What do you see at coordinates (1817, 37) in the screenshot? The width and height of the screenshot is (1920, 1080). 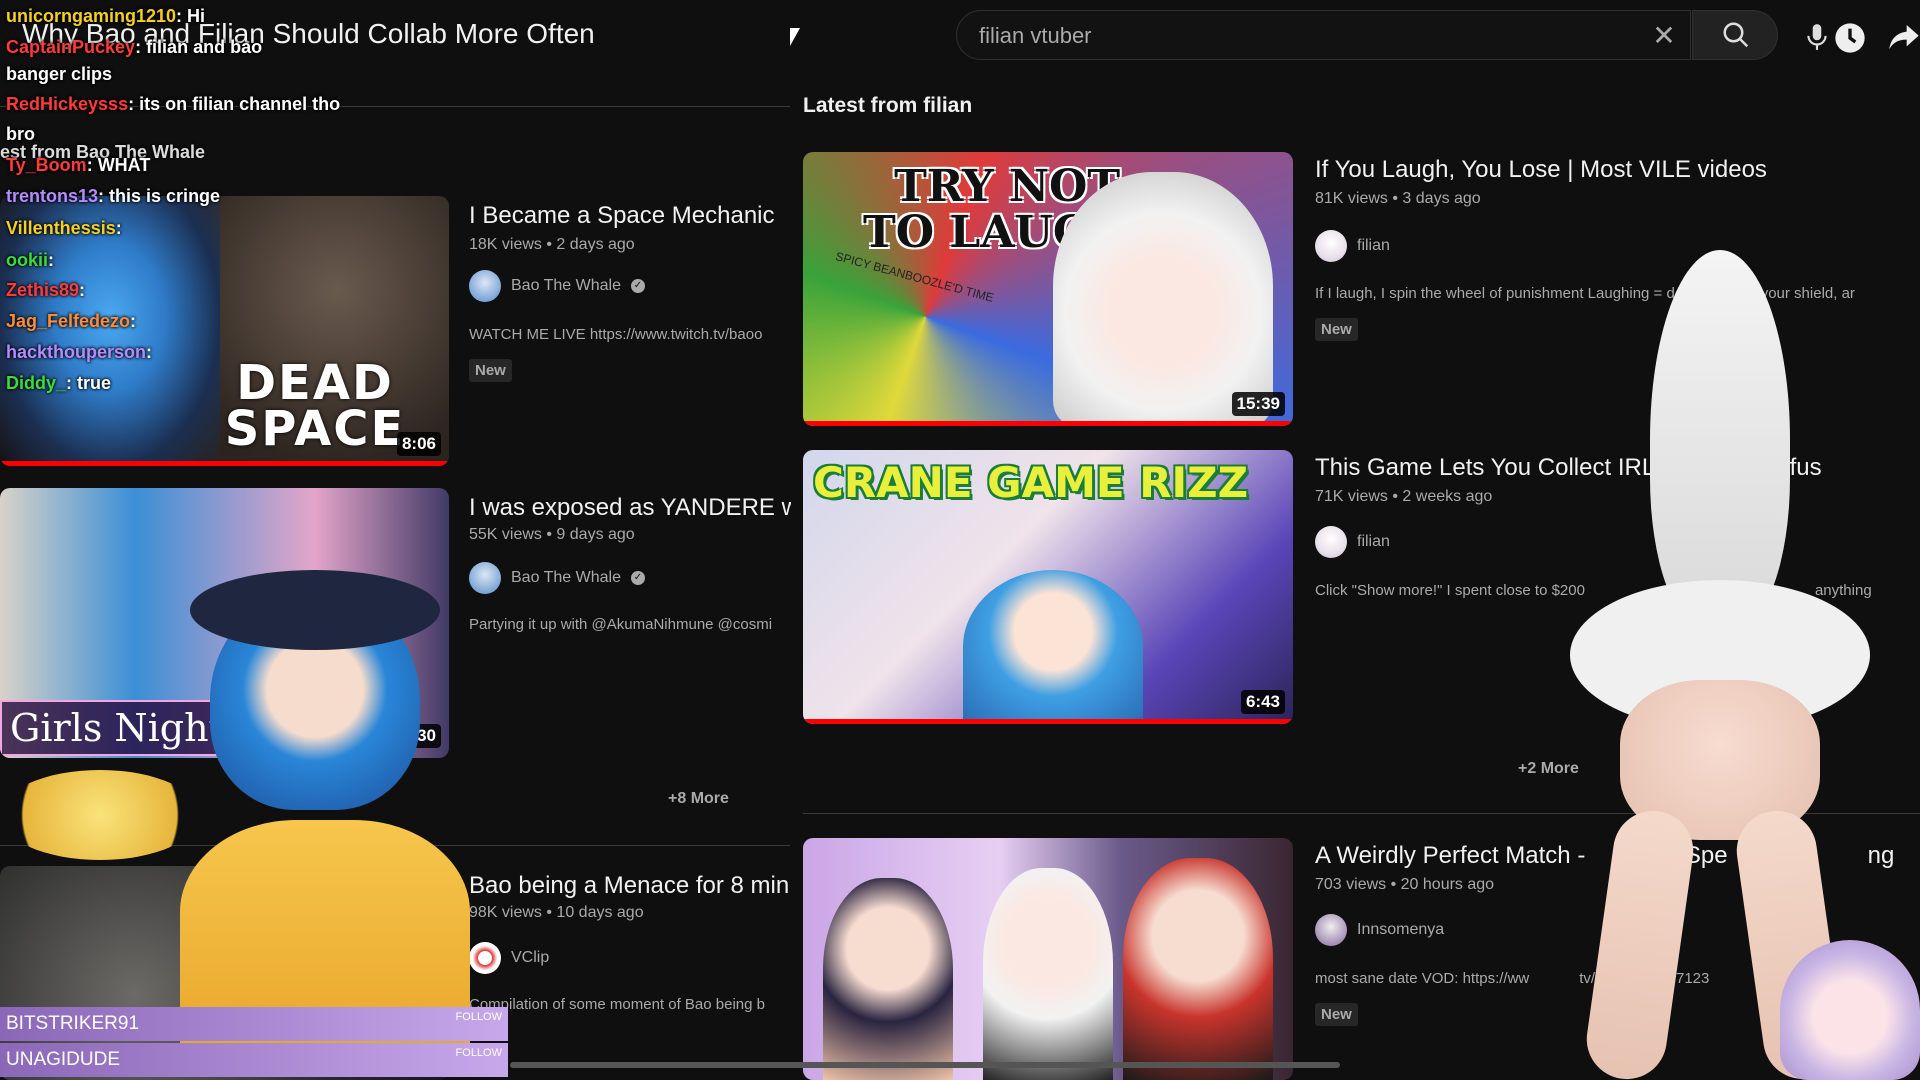 I see `microphone-icon` at bounding box center [1817, 37].